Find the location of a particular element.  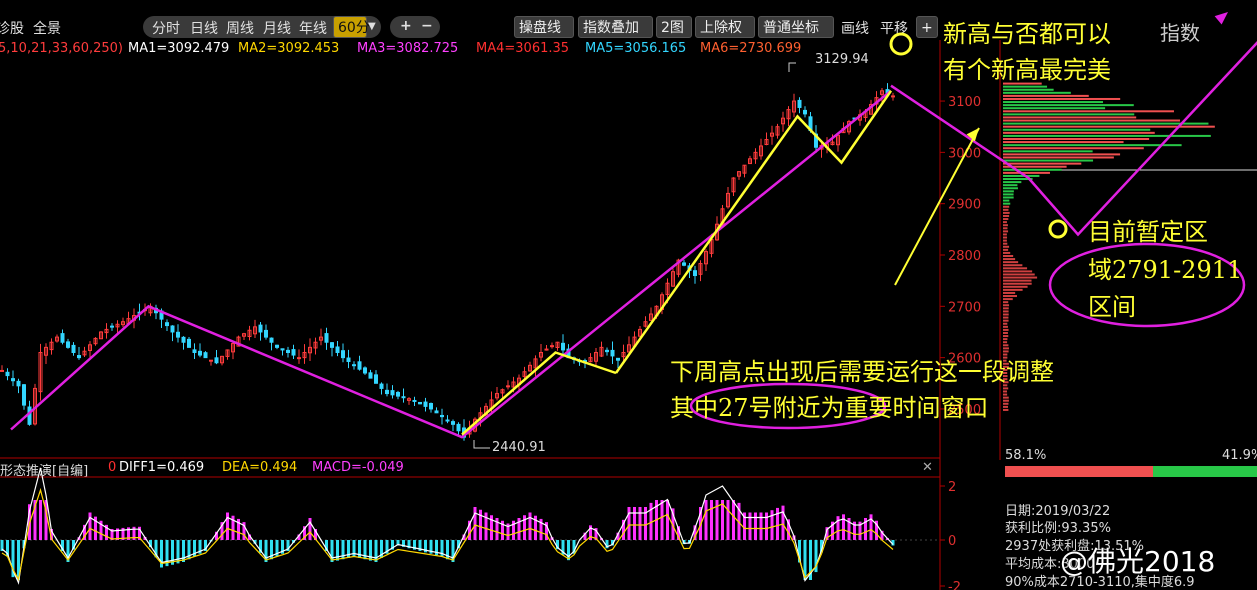

y-tick-label: 2800 is located at coordinates (964, 256).